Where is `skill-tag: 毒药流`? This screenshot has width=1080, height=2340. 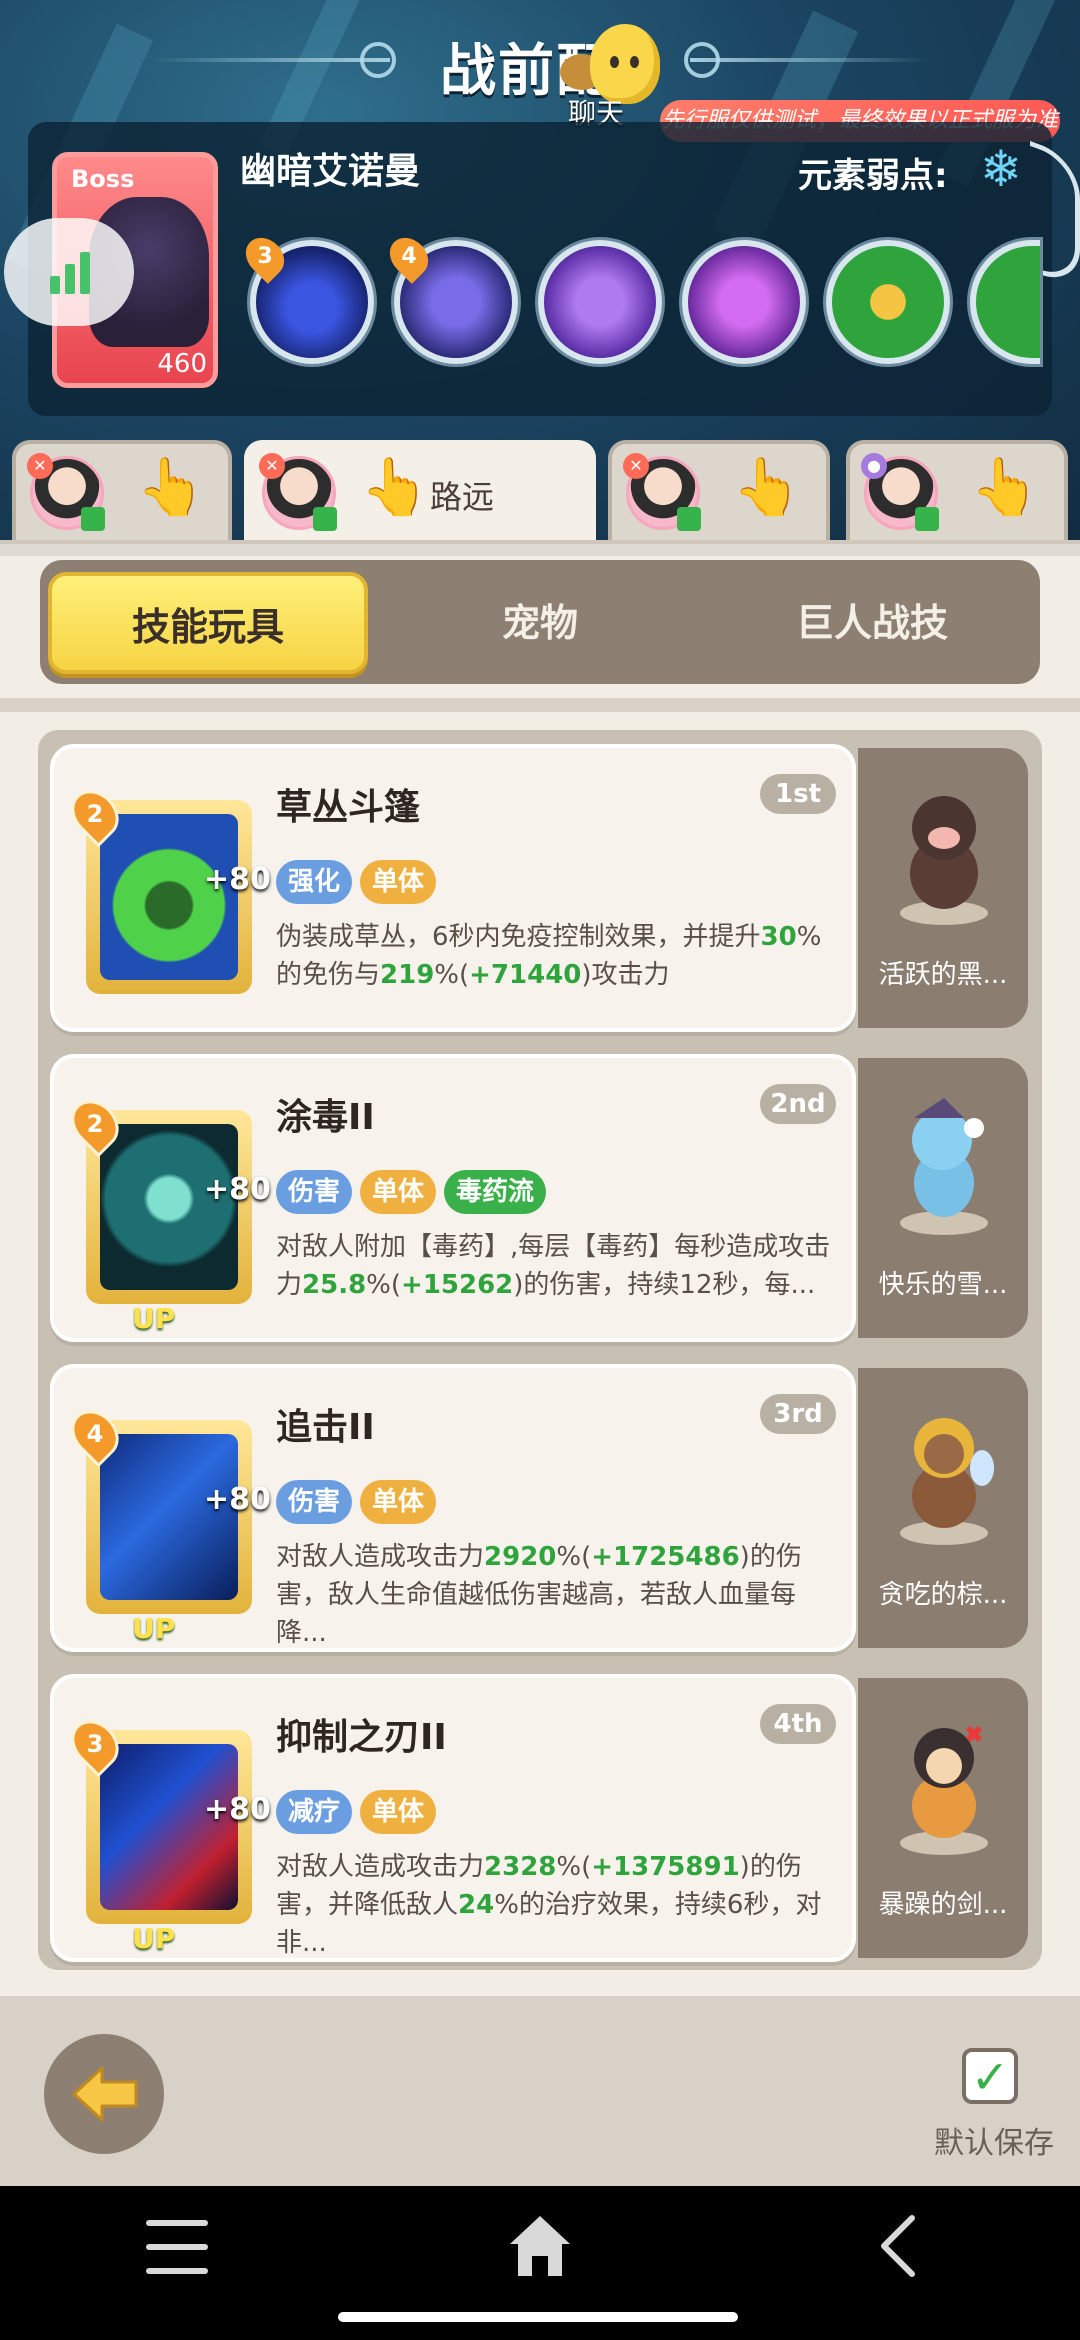
skill-tag: 毒药流 is located at coordinates (495, 1192).